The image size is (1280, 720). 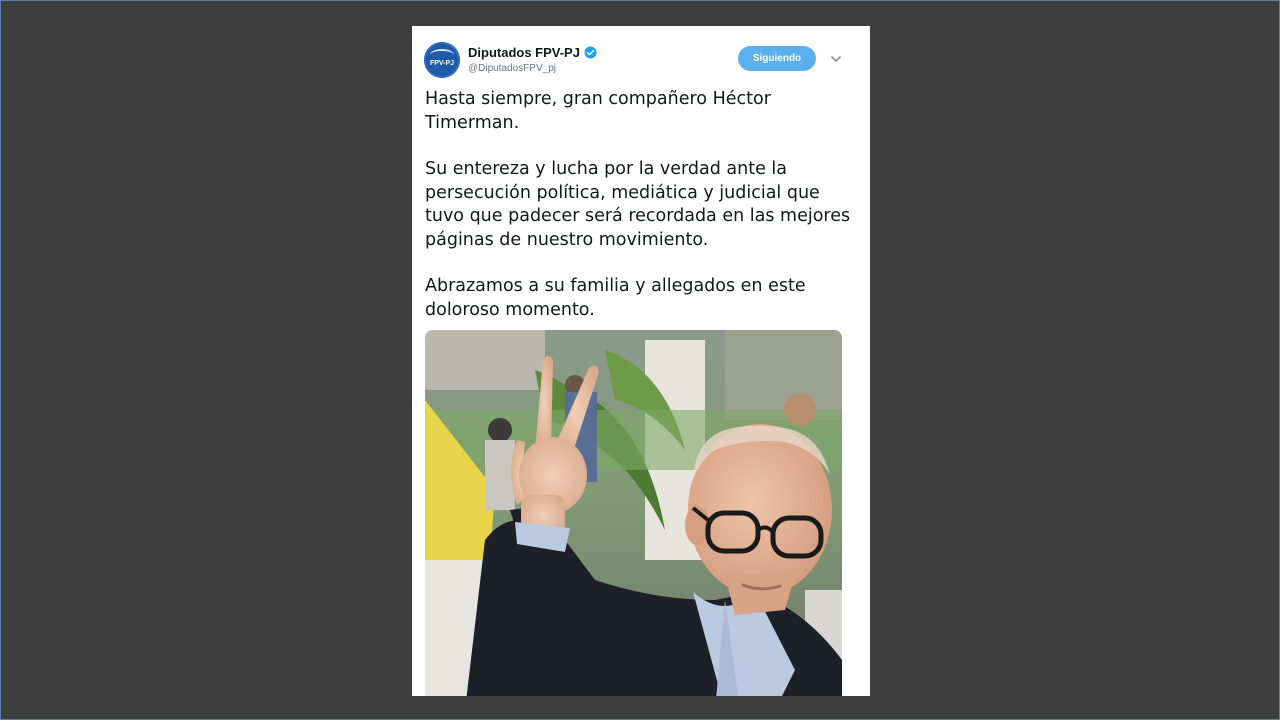 I want to click on following-button: Siguiendo, so click(x=777, y=58).